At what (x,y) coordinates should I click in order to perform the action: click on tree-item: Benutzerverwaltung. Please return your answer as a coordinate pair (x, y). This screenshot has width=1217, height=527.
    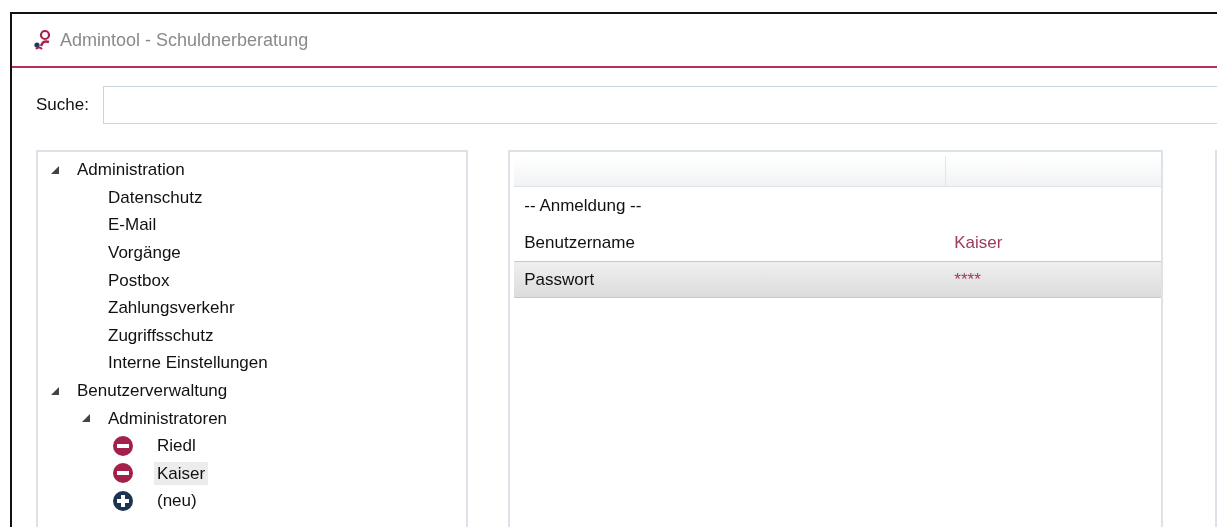
    Looking at the image, I should click on (152, 391).